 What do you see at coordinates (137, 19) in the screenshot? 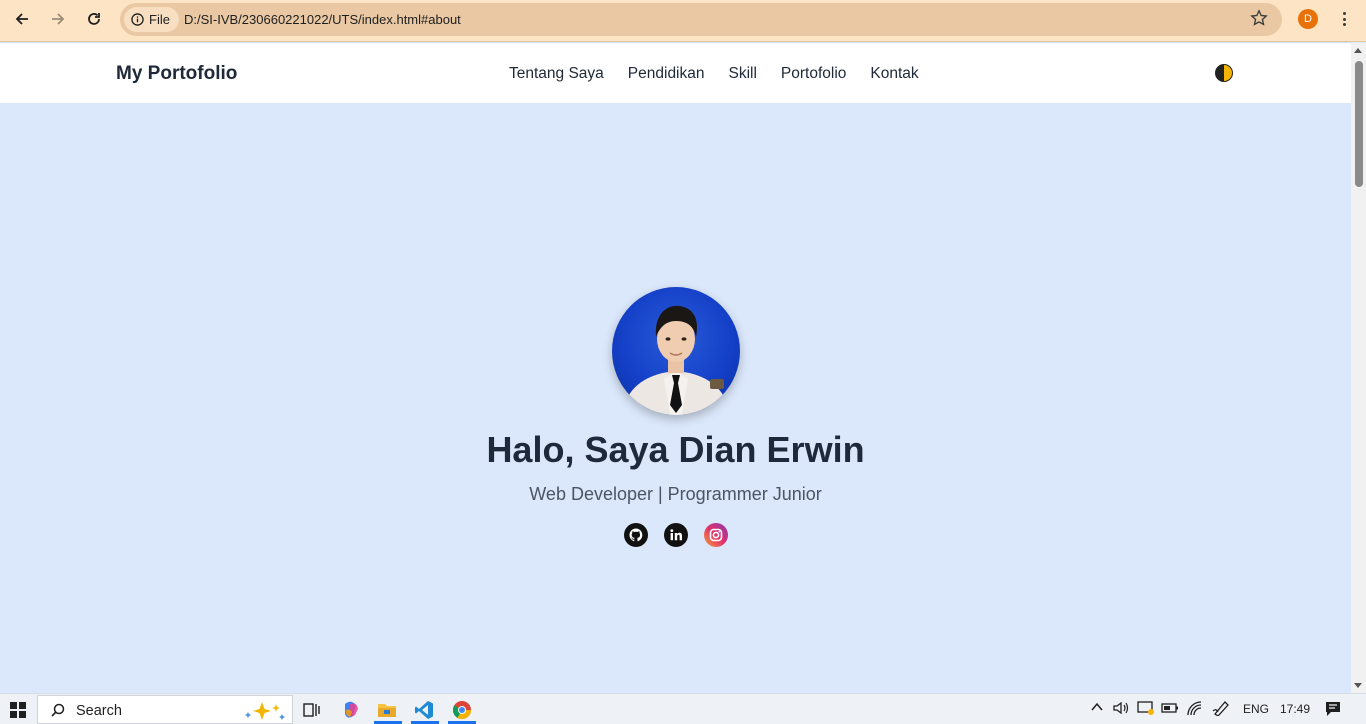
I see `info-icon` at bounding box center [137, 19].